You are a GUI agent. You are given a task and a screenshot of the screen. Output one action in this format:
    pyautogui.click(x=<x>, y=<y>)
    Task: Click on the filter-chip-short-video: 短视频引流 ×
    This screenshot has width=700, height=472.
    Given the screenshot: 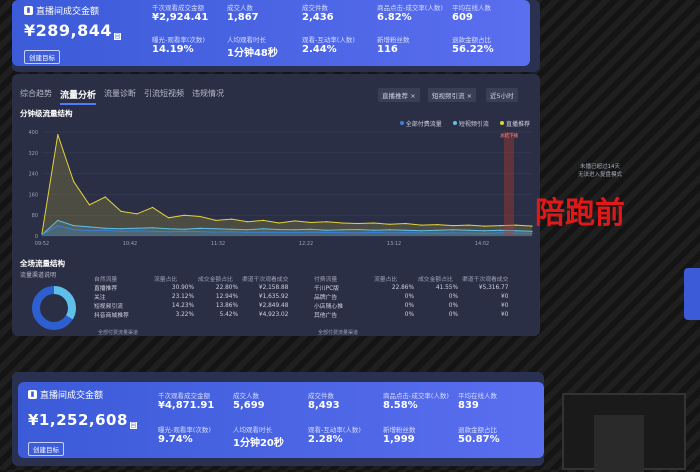 What is the action you would take?
    pyautogui.click(x=452, y=95)
    